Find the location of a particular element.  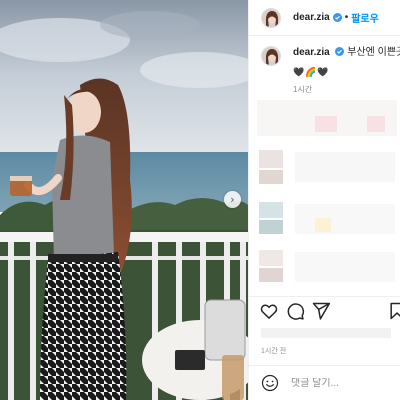

next-photo-button: › is located at coordinates (232, 199).